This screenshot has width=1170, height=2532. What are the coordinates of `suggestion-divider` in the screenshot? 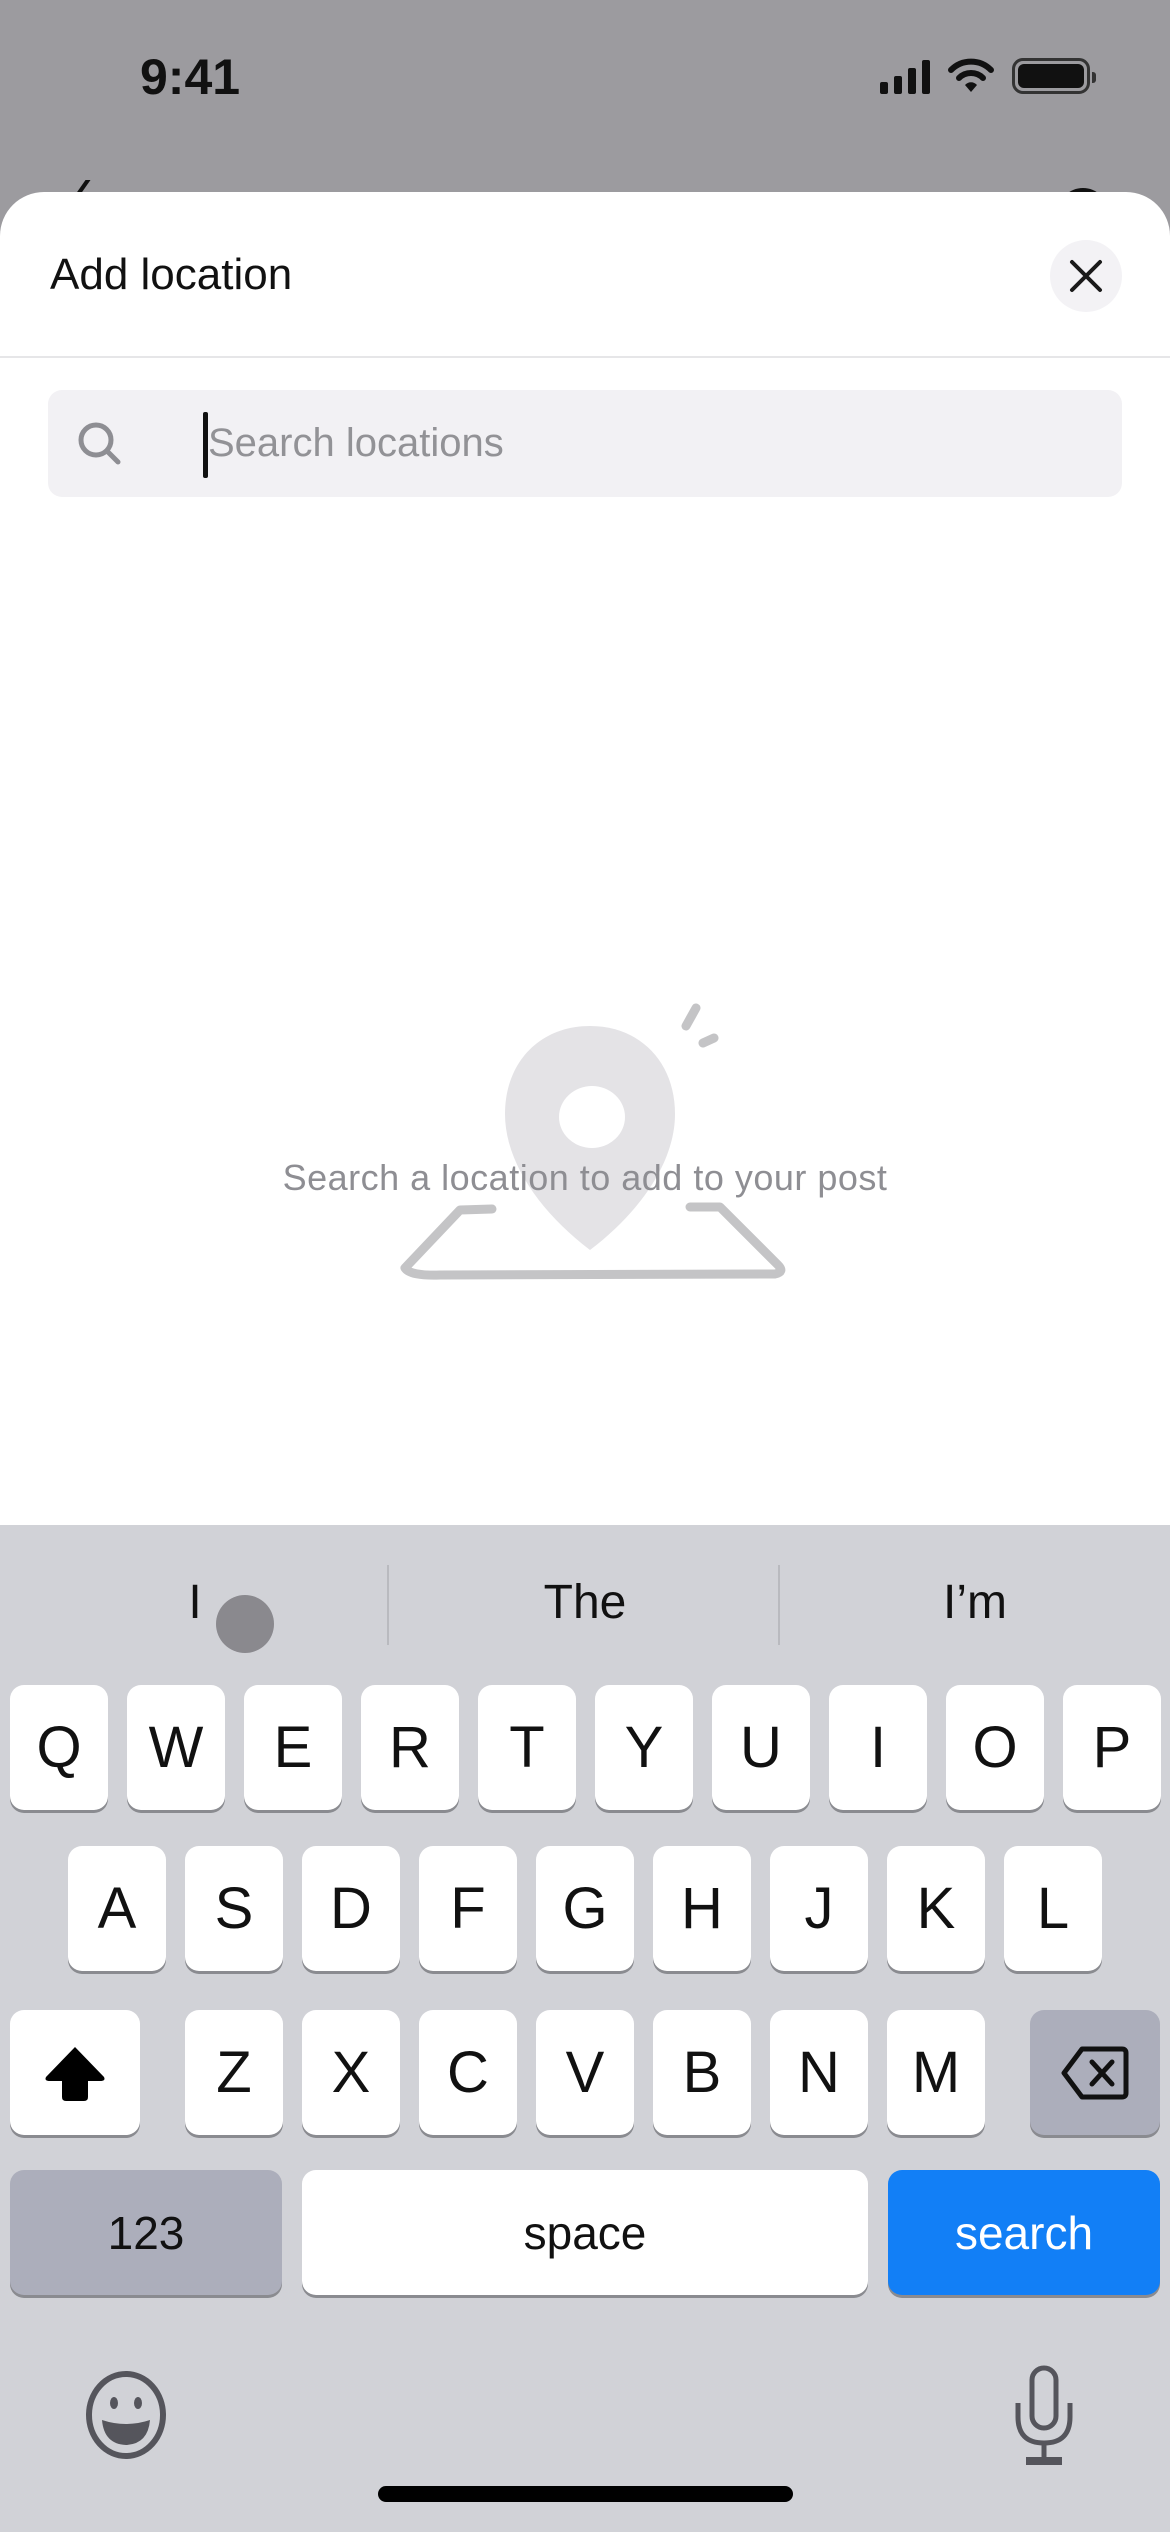 It's located at (388, 1605).